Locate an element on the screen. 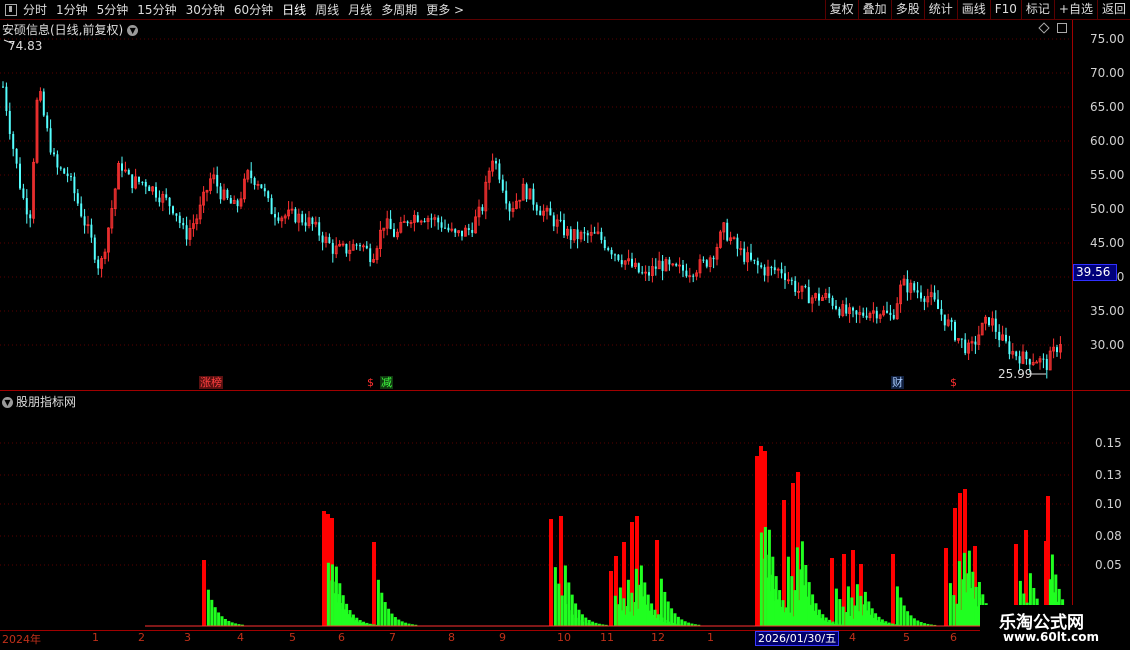  window-icon is located at coordinates (1062, 28).